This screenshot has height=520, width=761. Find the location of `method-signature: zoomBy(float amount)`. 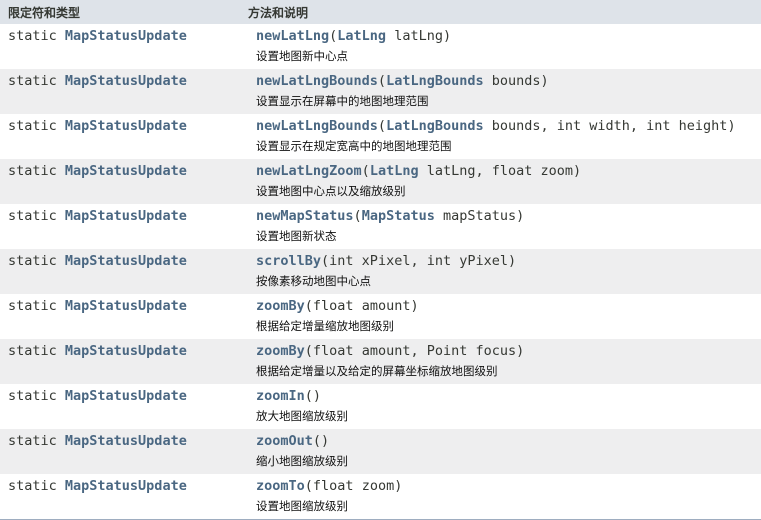

method-signature: zoomBy(float amount) is located at coordinates (508, 306).